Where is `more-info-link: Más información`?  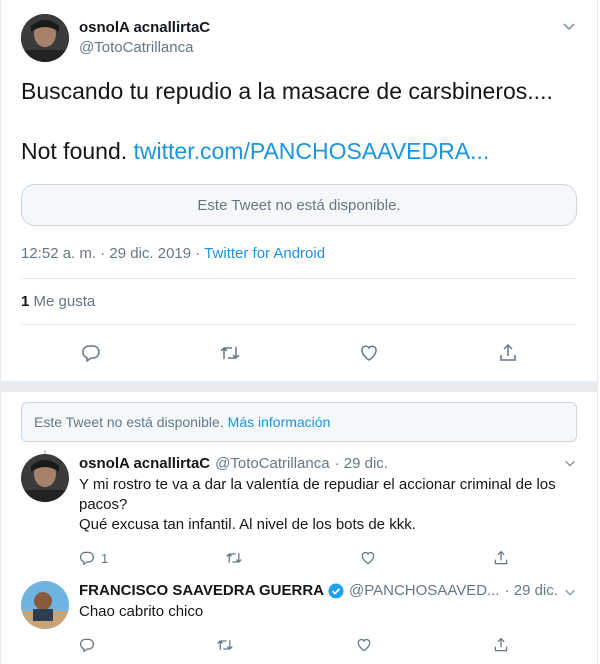
more-info-link: Más información is located at coordinates (279, 422).